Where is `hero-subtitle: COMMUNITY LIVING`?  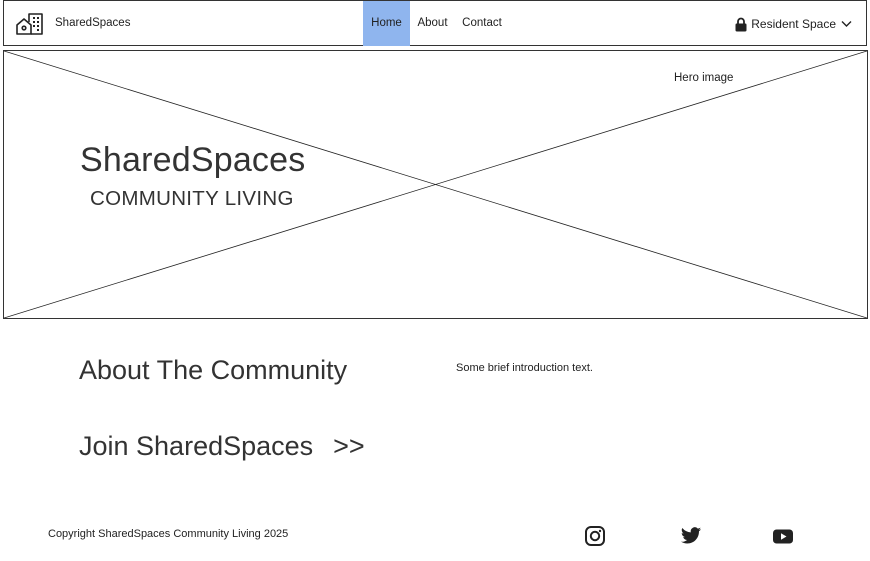 hero-subtitle: COMMUNITY LIVING is located at coordinates (192, 198).